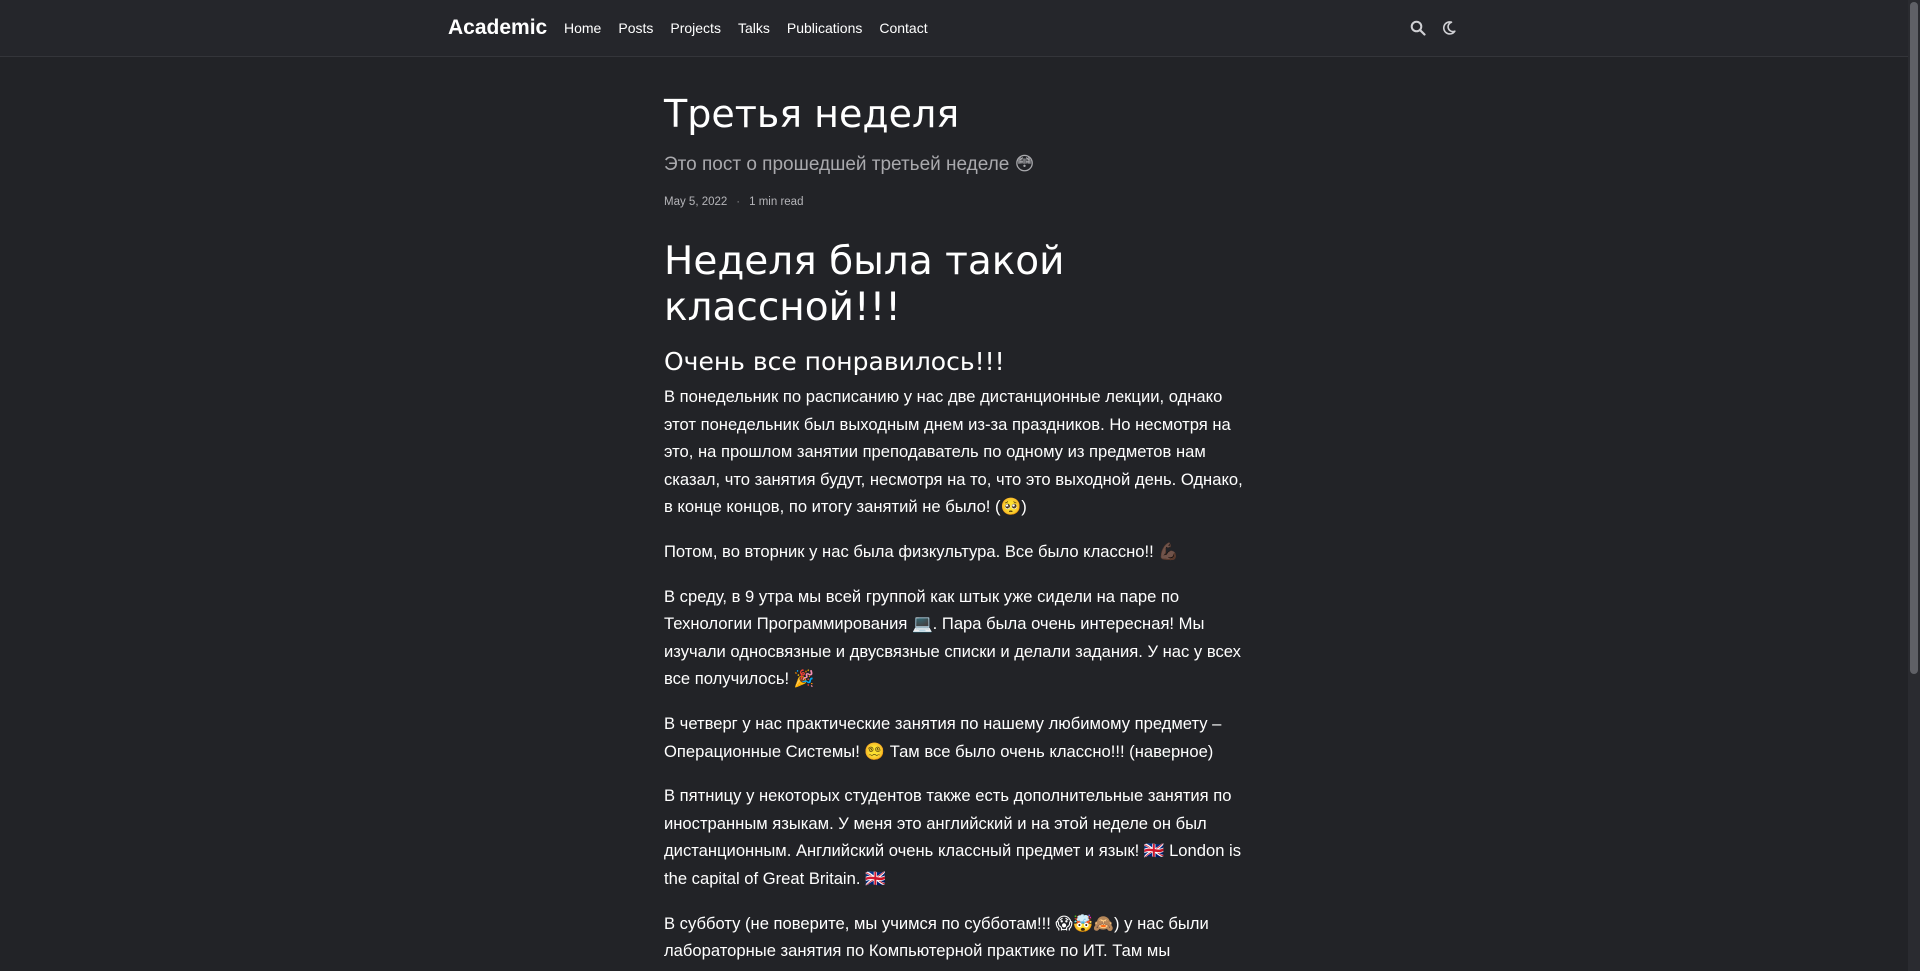 The width and height of the screenshot is (1920, 971). Describe the element at coordinates (1448, 27) in the screenshot. I see `moon-icon` at that location.